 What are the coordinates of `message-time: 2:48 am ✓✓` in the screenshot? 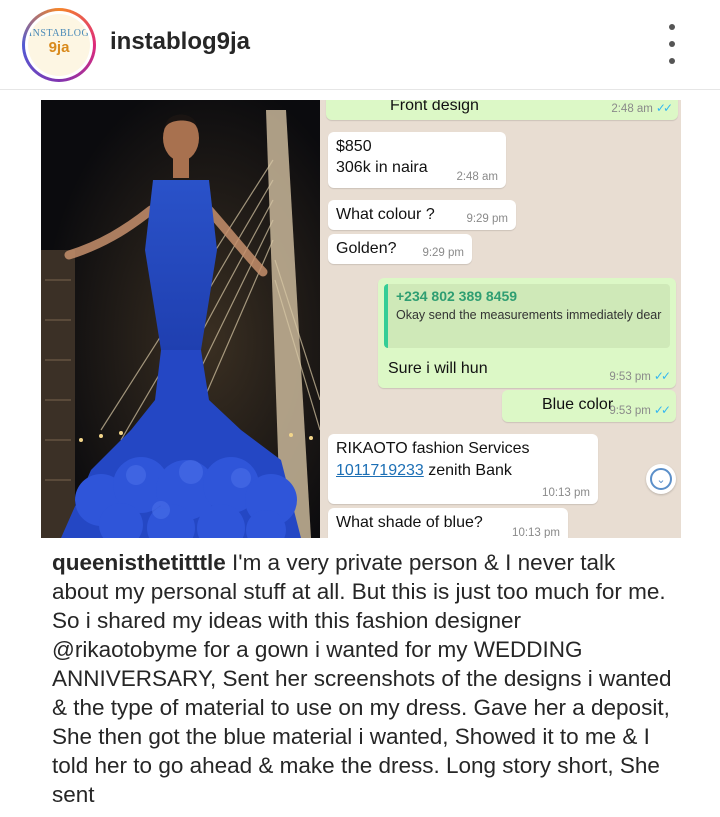 It's located at (642, 108).